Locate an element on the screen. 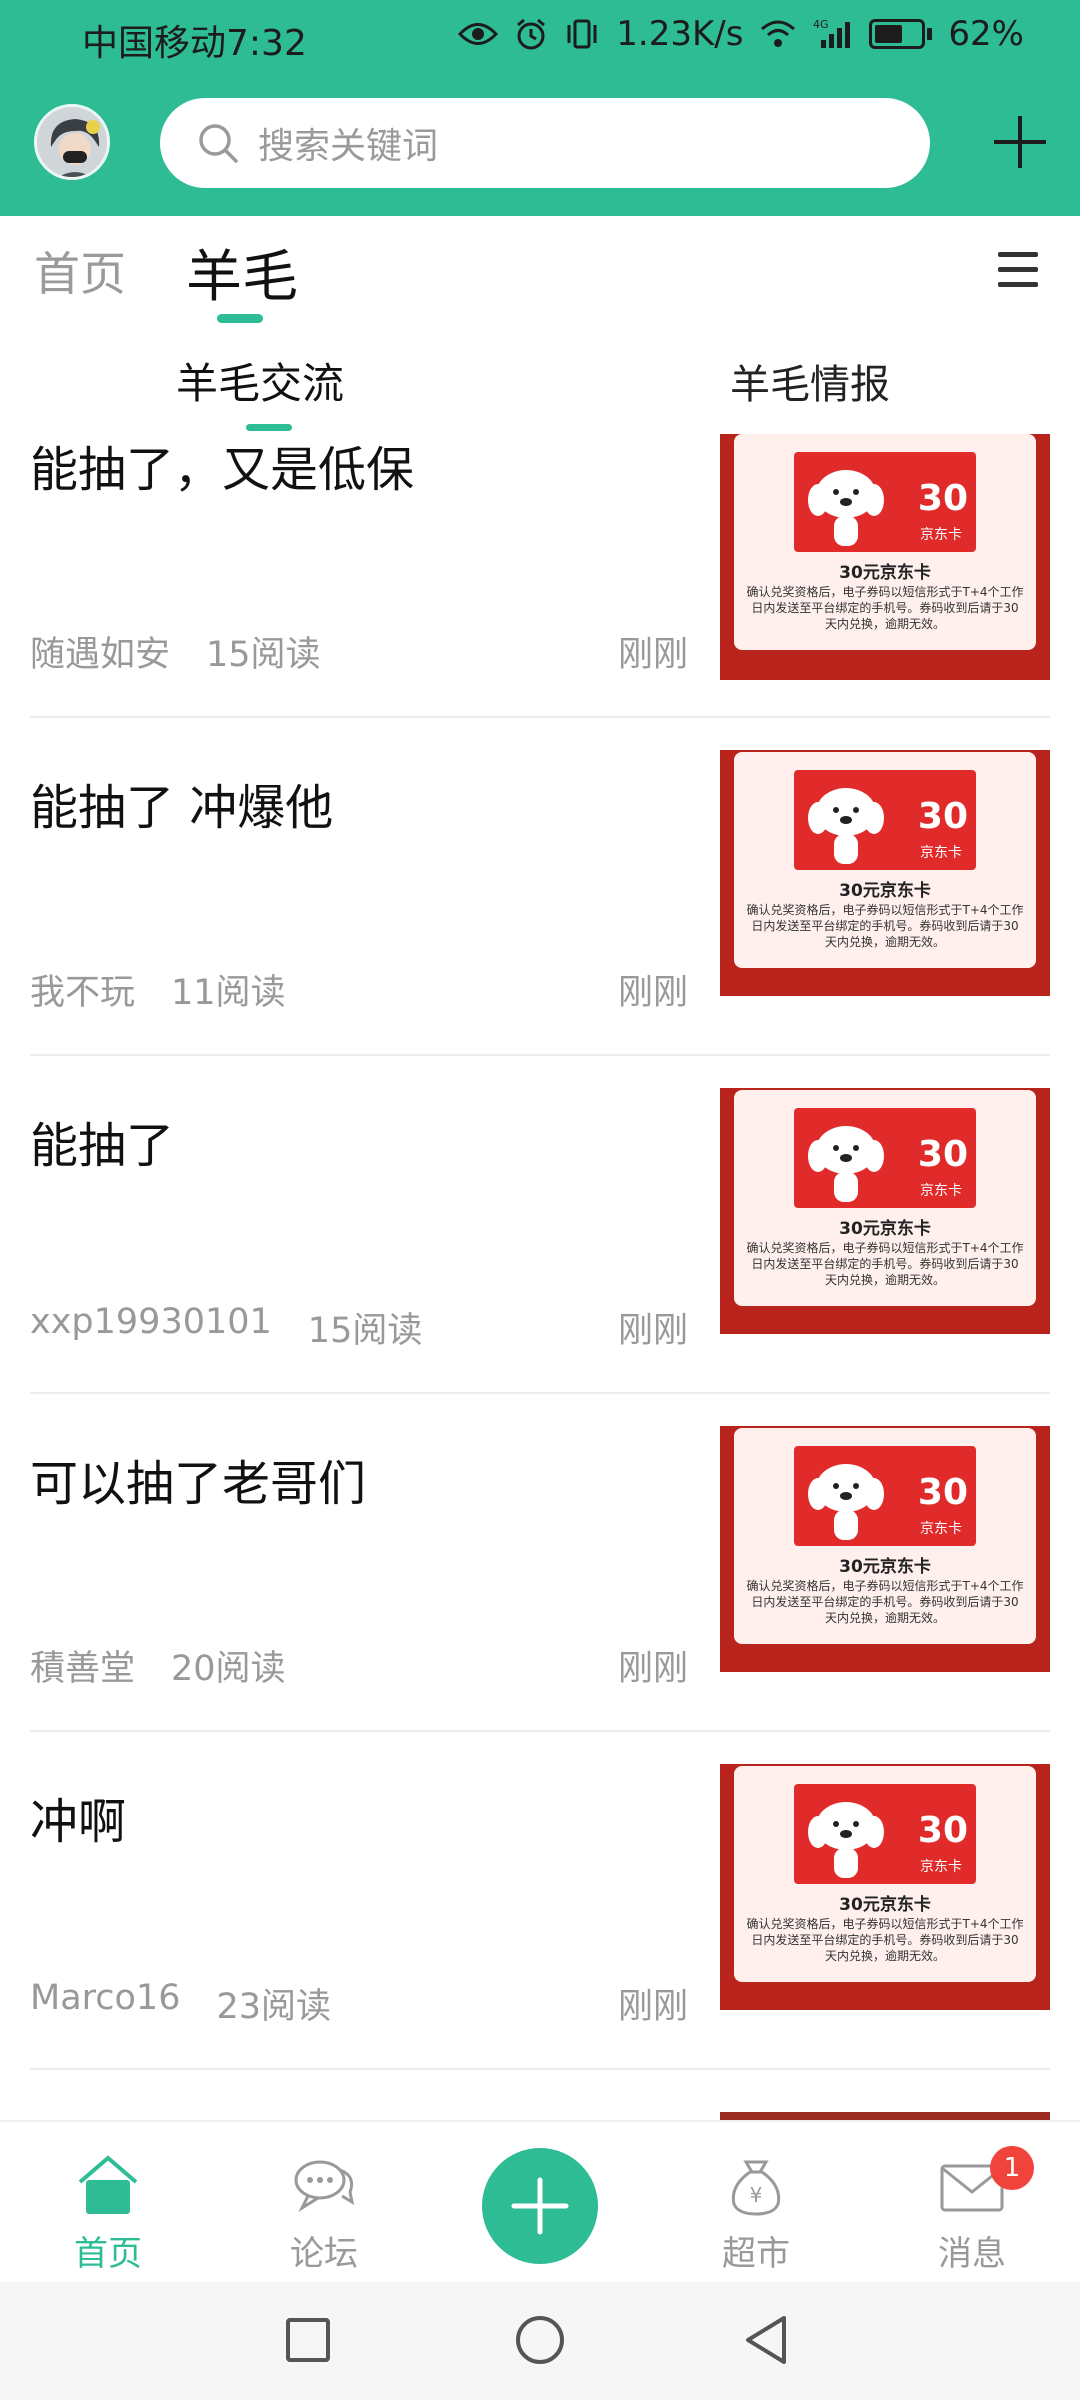 The height and width of the screenshot is (2400, 1080). alarm-icon is located at coordinates (531, 34).